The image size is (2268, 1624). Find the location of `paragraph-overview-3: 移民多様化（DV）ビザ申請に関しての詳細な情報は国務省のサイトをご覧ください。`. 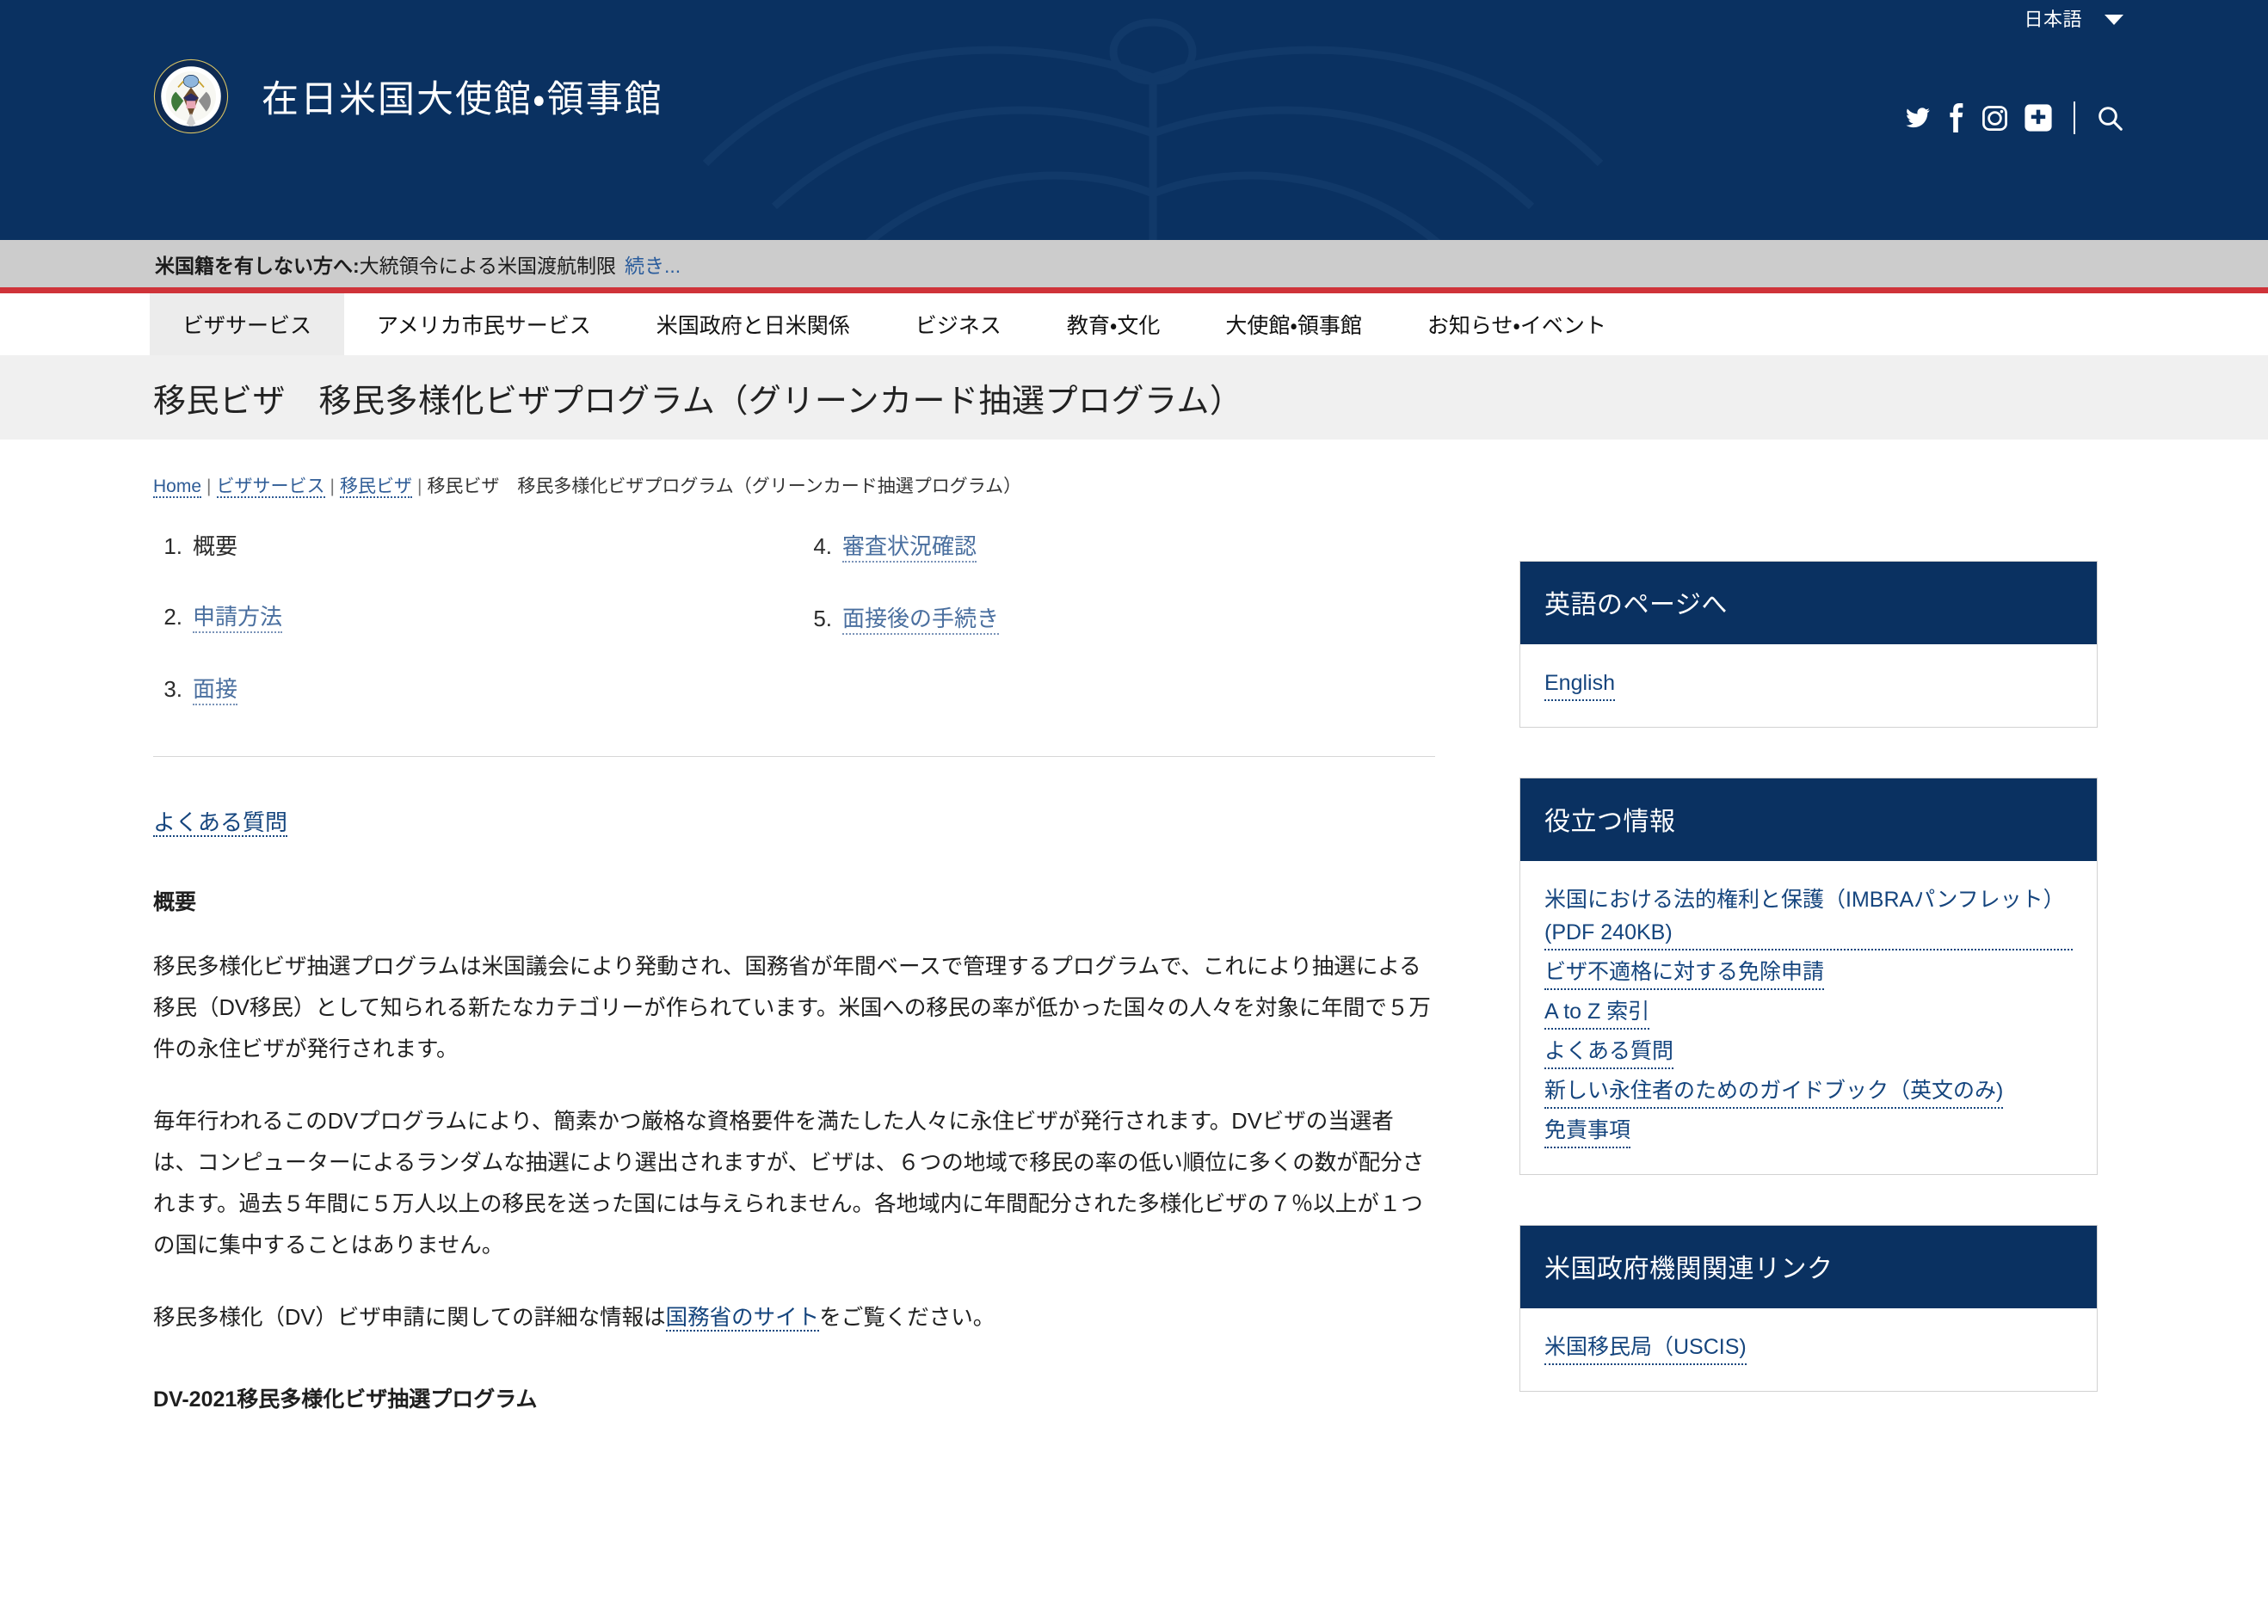

paragraph-overview-3: 移民多様化（DV）ビザ申請に関しての詳細な情報は国務省のサイトをご覧ください。 is located at coordinates (794, 1318).